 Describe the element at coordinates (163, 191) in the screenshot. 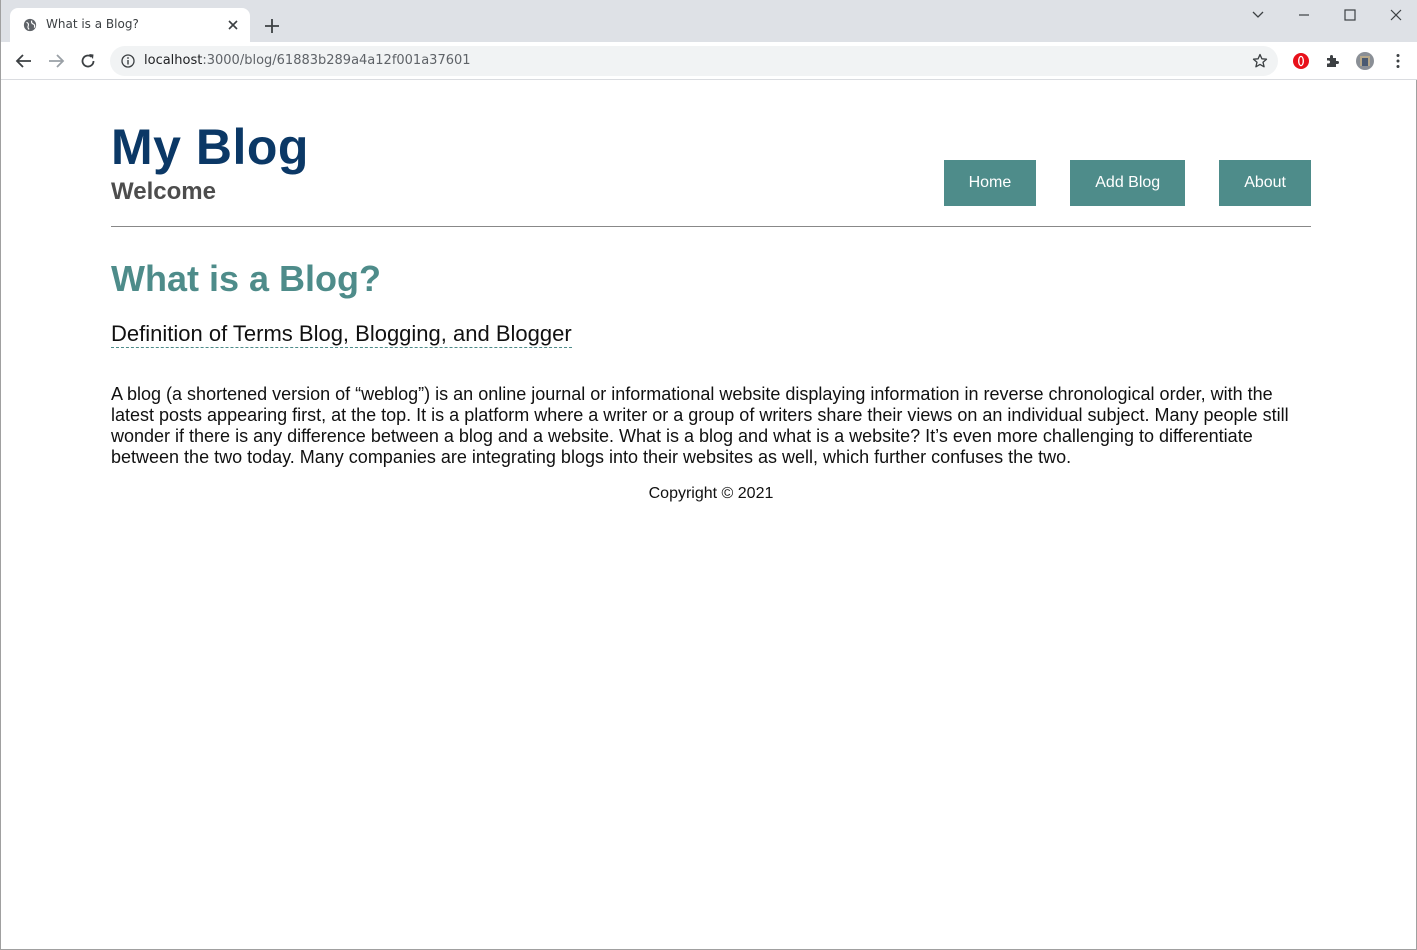

I see `site-subtitle: Welcome` at that location.